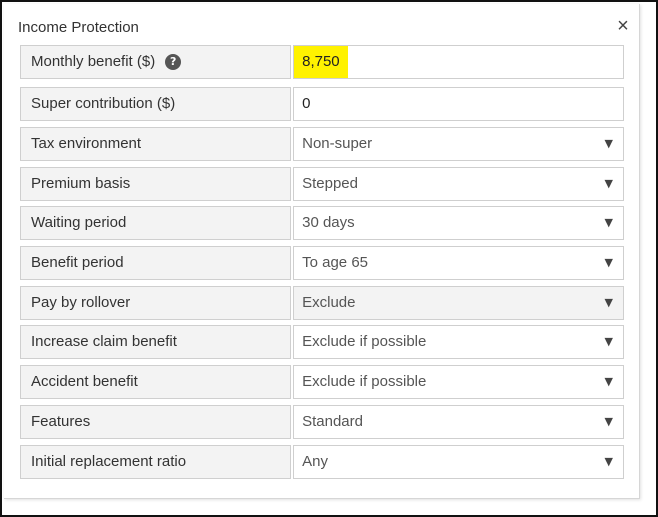 The image size is (658, 517). Describe the element at coordinates (104, 341) in the screenshot. I see `field-label-text: Increase claim benefit` at that location.